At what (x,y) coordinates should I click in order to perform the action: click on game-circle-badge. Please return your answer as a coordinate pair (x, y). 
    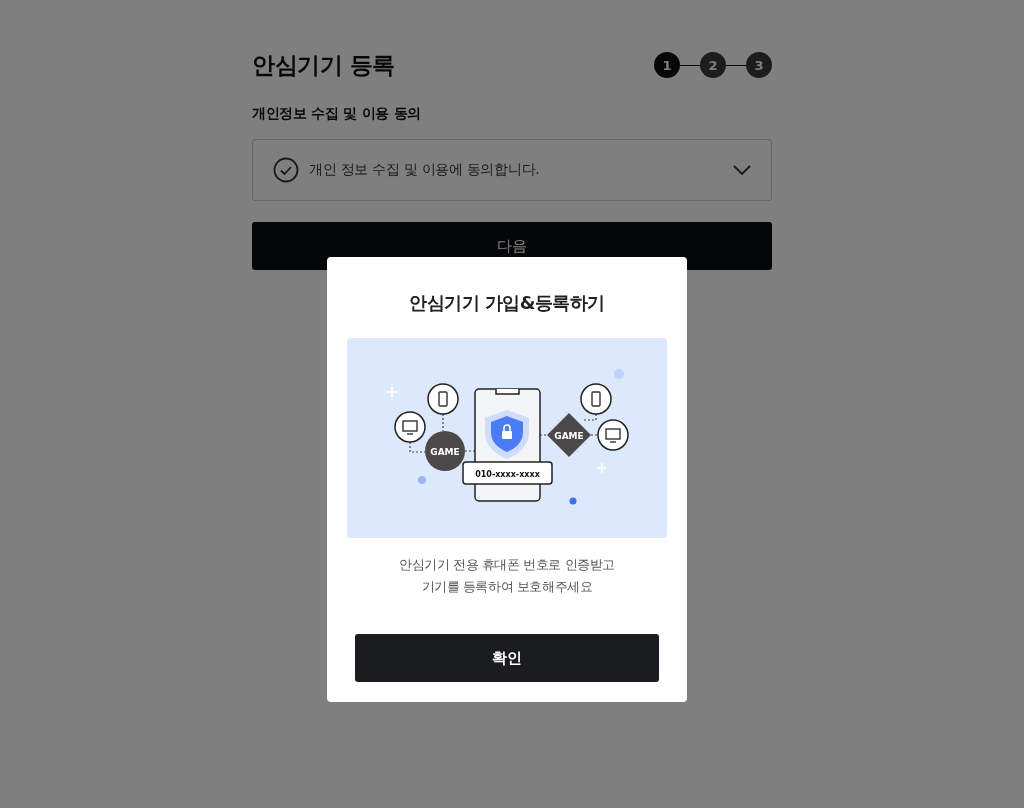
    Looking at the image, I should click on (445, 451).